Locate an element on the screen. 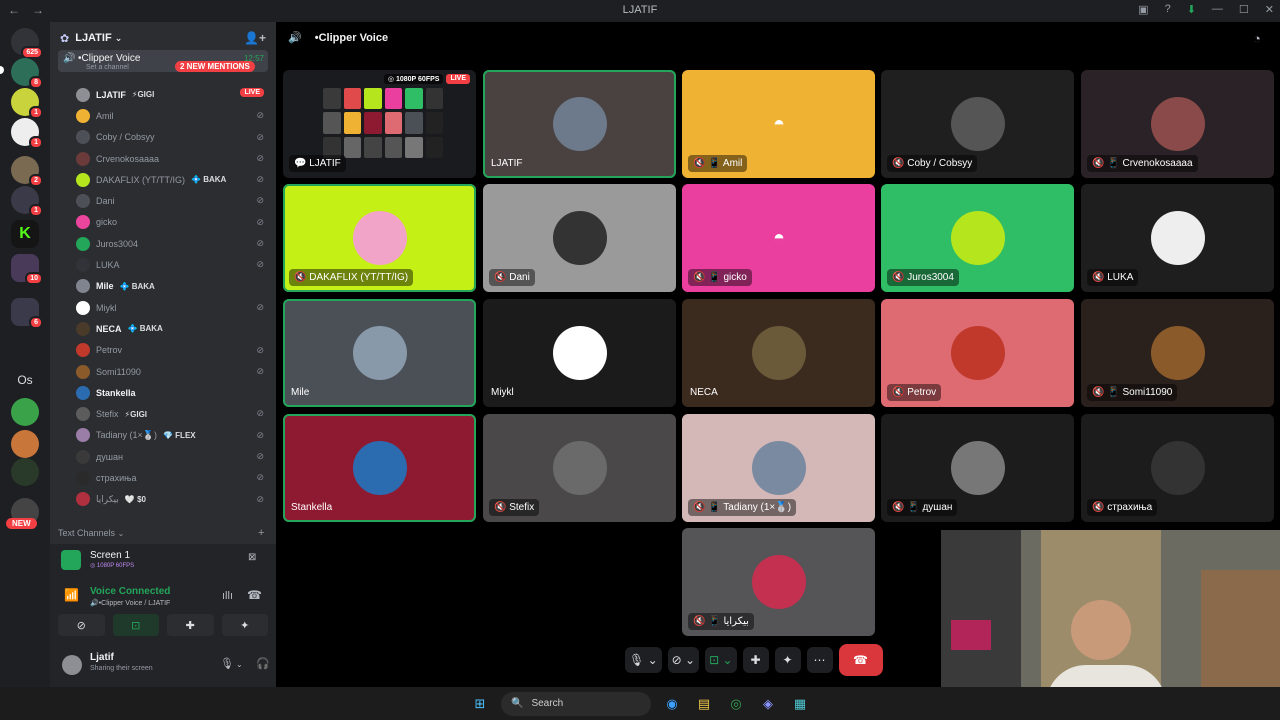  voice-member: NECA 💠 BAKA is located at coordinates (173, 328).